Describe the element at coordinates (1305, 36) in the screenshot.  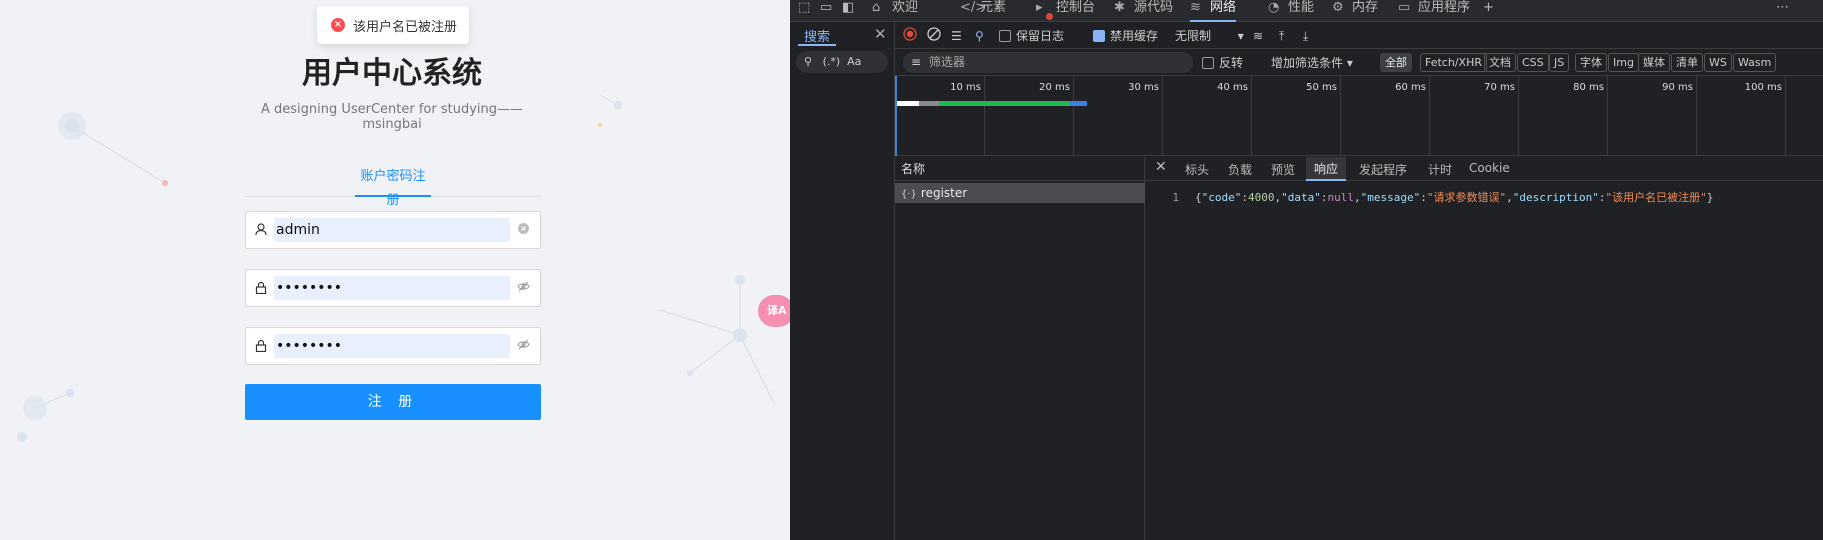
I see `export-icon: ⤓` at that location.